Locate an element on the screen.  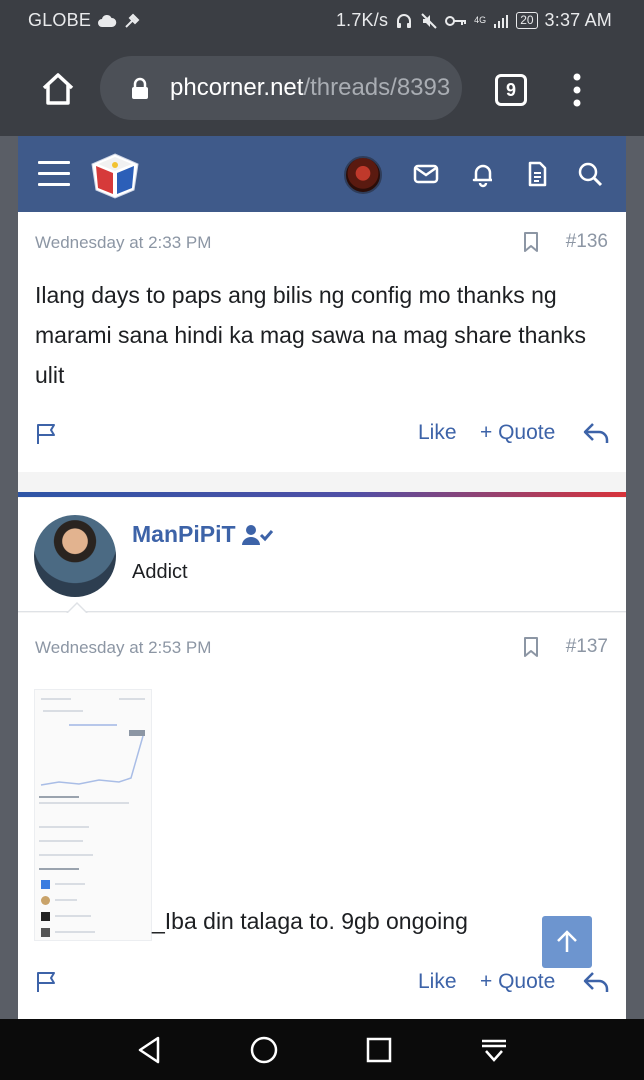
home-button is located at coordinates (58, 89).